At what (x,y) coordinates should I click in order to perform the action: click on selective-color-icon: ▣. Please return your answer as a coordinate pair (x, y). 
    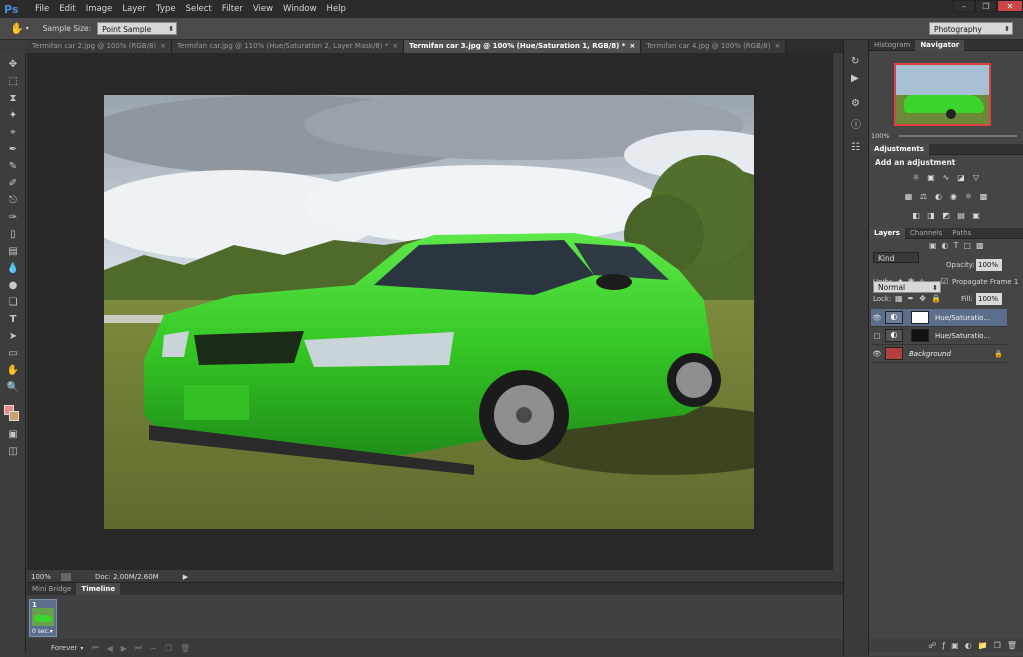
    Looking at the image, I should click on (976, 216).